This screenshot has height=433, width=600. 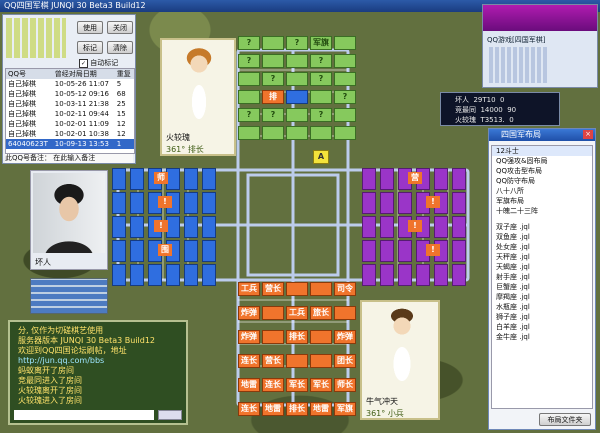 What do you see at coordinates (542, 257) in the screenshot?
I see `layout-list-item: 天秤座 .jql` at bounding box center [542, 257].